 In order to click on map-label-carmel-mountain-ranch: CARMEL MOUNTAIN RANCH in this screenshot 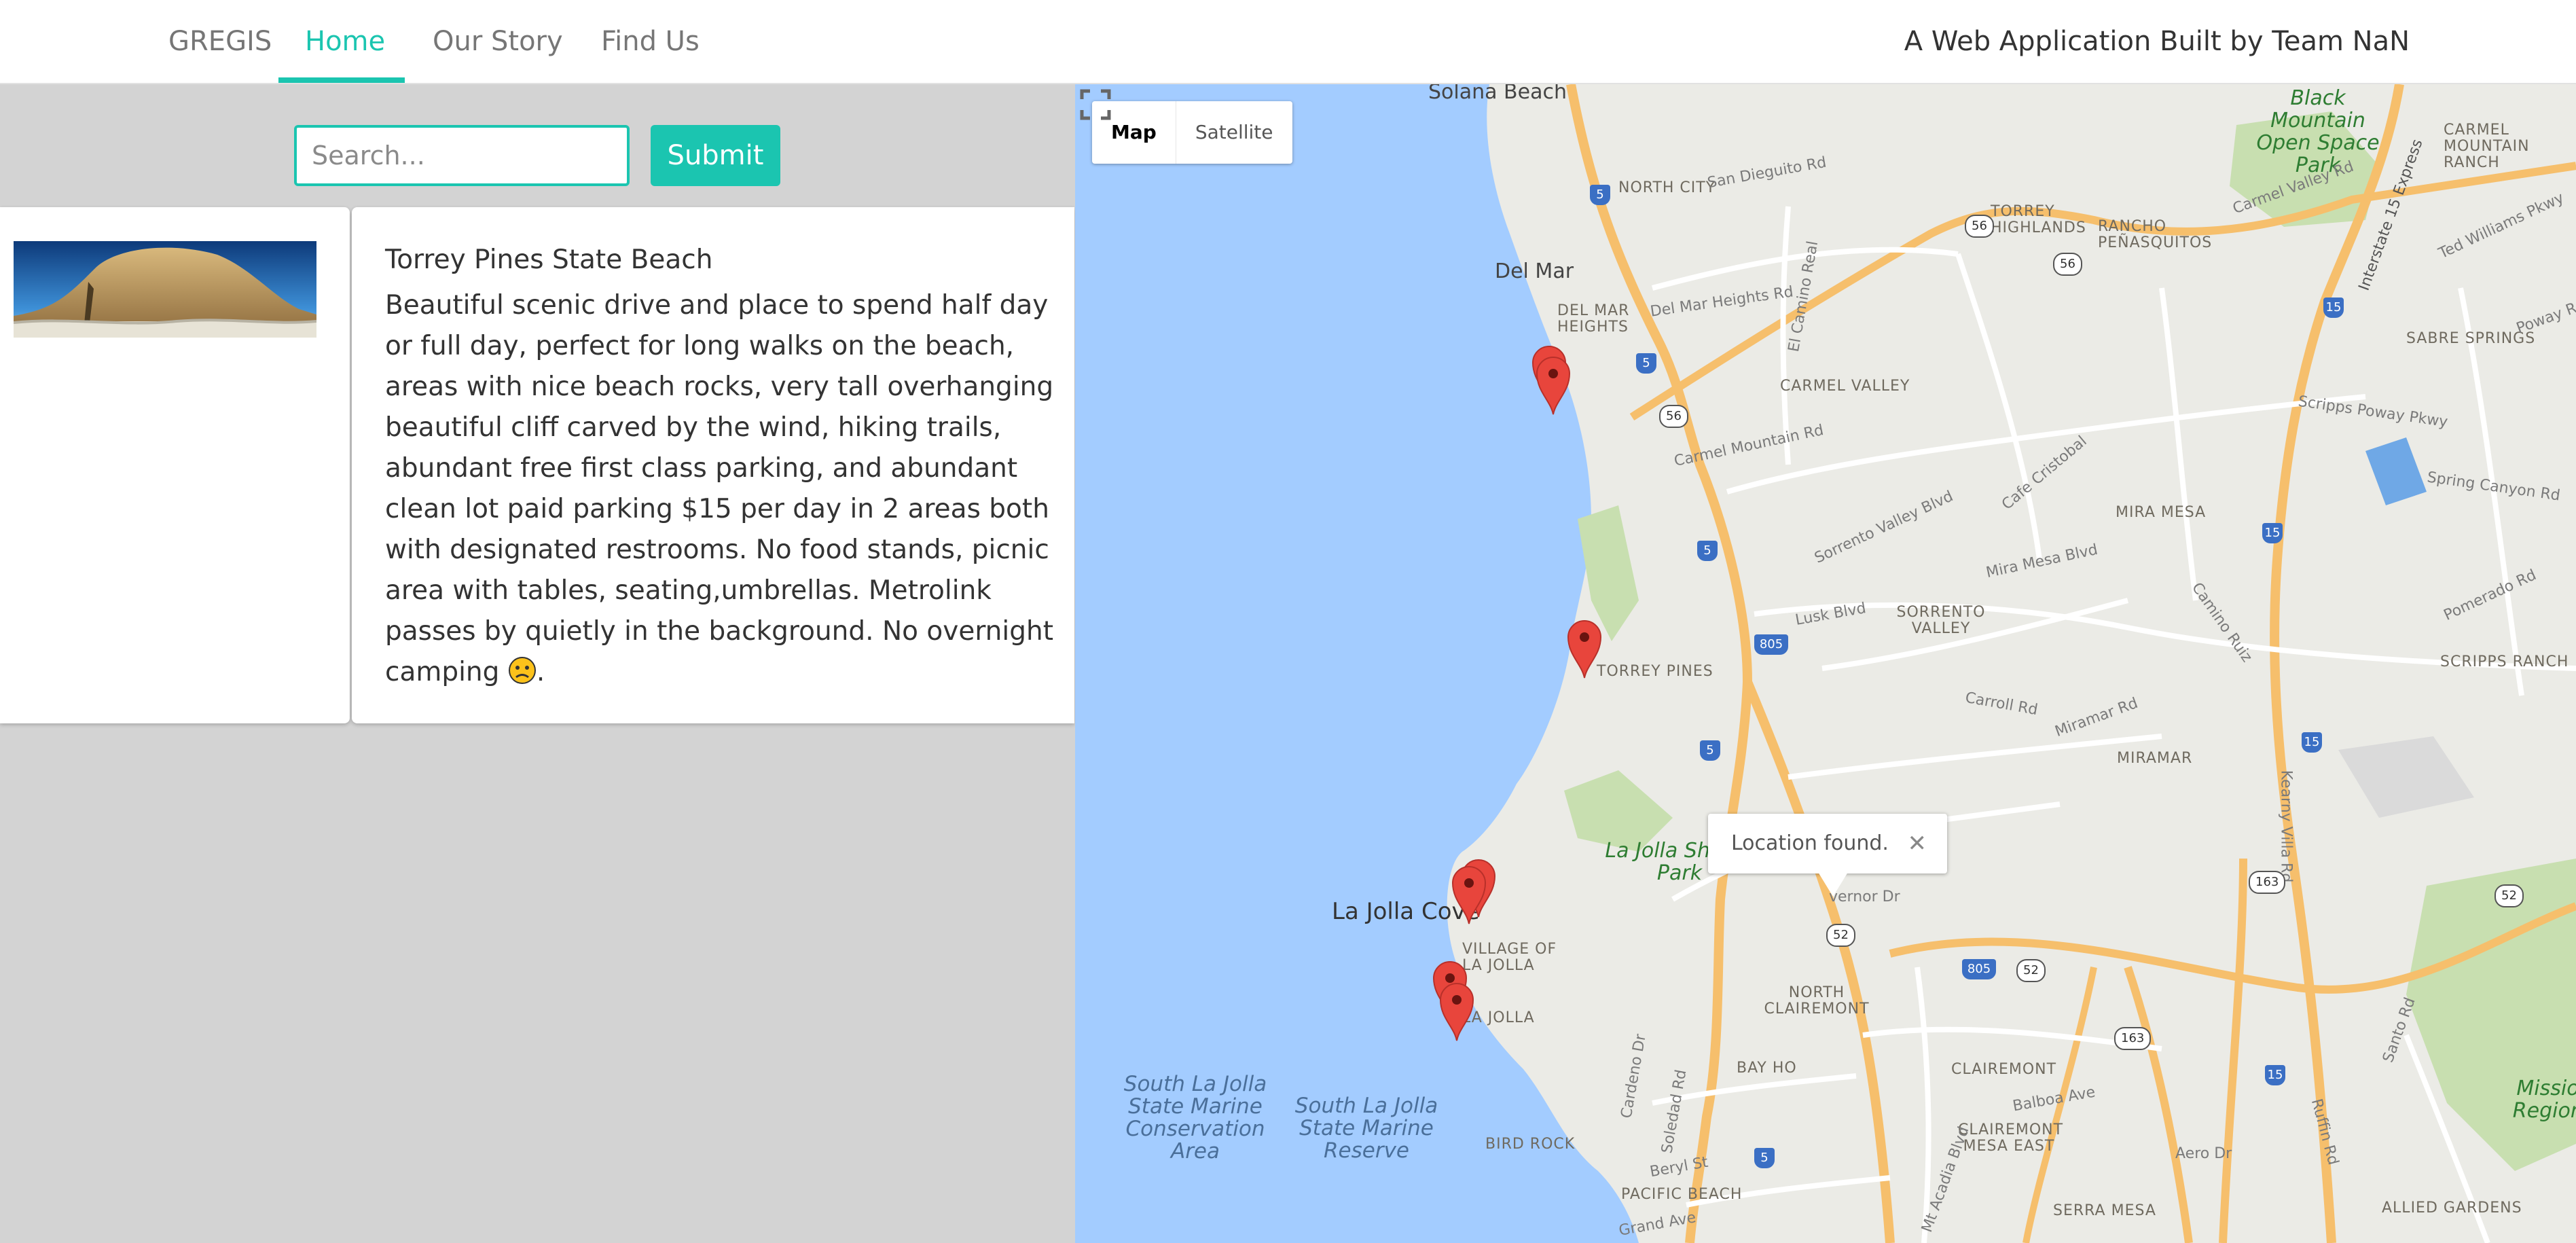, I will do `click(2487, 146)`.